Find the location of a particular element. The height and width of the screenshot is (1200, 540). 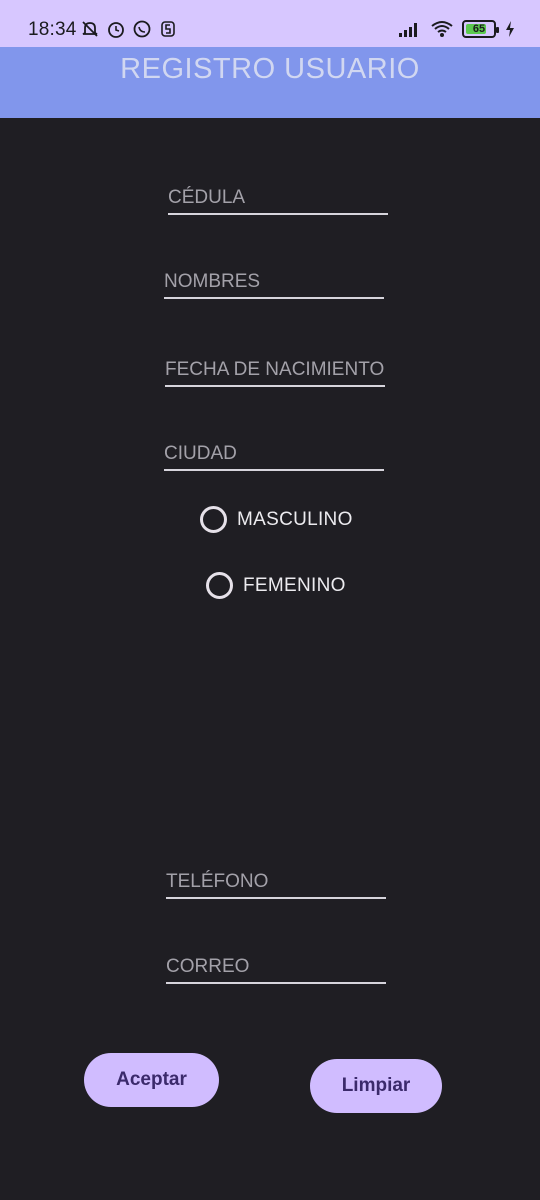

ciudad-field: CIUDAD is located at coordinates (274, 451).